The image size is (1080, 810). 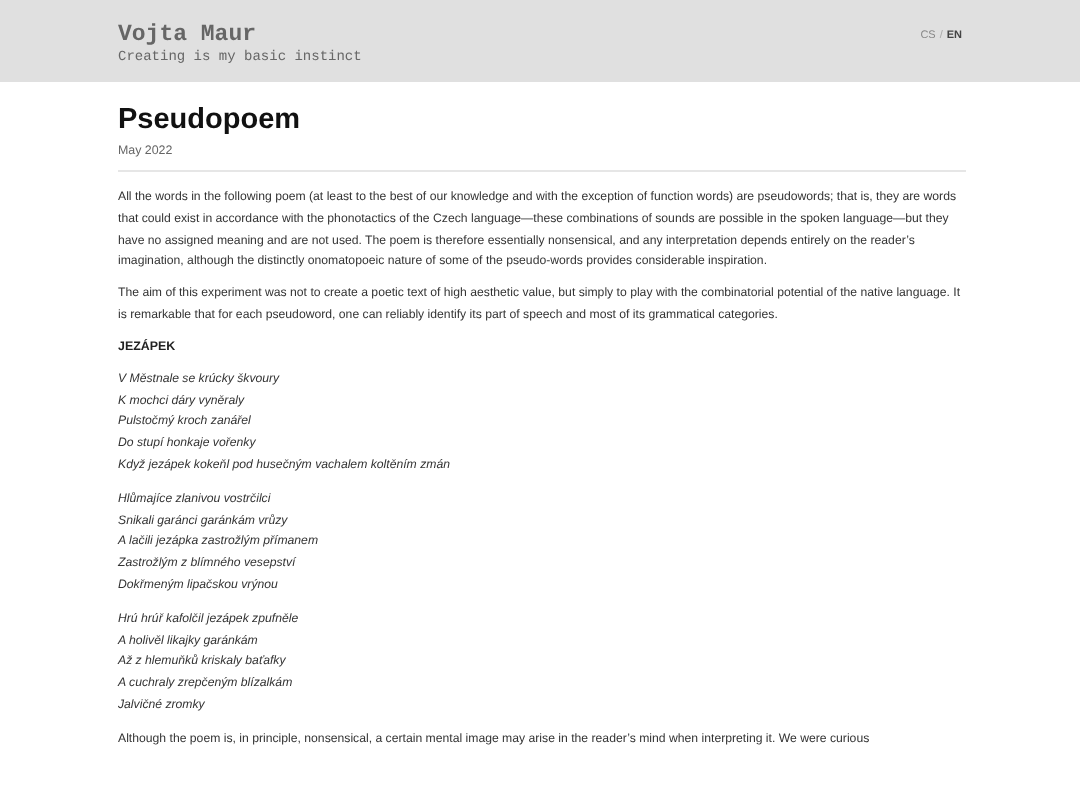 I want to click on article-title: Pseudopoem, so click(x=210, y=120).